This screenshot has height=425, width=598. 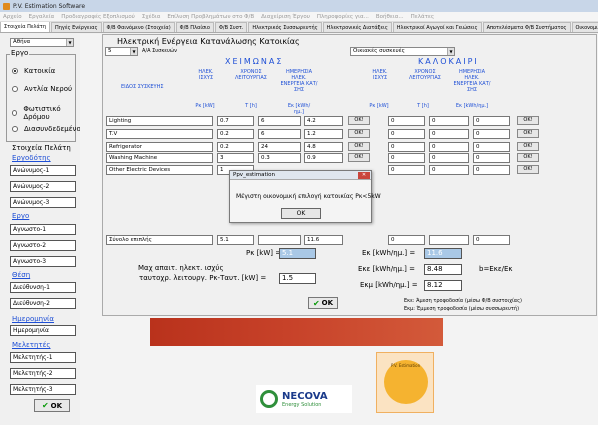 I want to click on client-ok-button: ✔ OK, so click(x=52, y=405).